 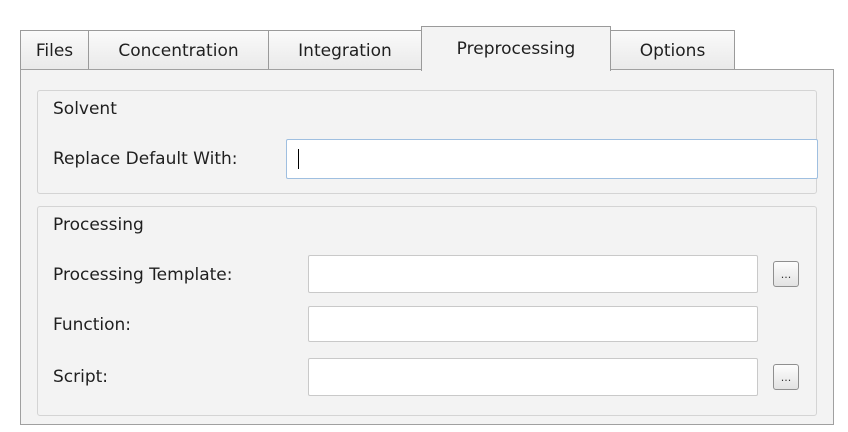 I want to click on processing-template-input, so click(x=533, y=274).